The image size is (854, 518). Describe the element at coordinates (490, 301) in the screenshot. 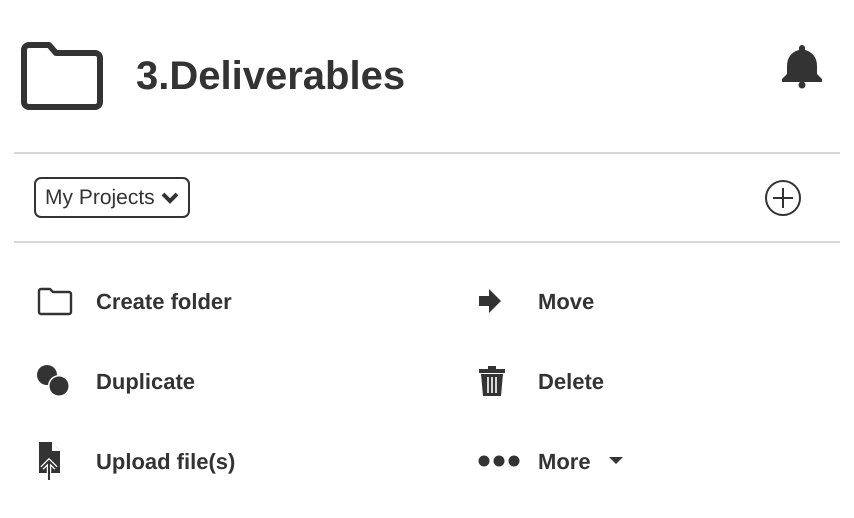

I see `arrow-right-icon` at that location.